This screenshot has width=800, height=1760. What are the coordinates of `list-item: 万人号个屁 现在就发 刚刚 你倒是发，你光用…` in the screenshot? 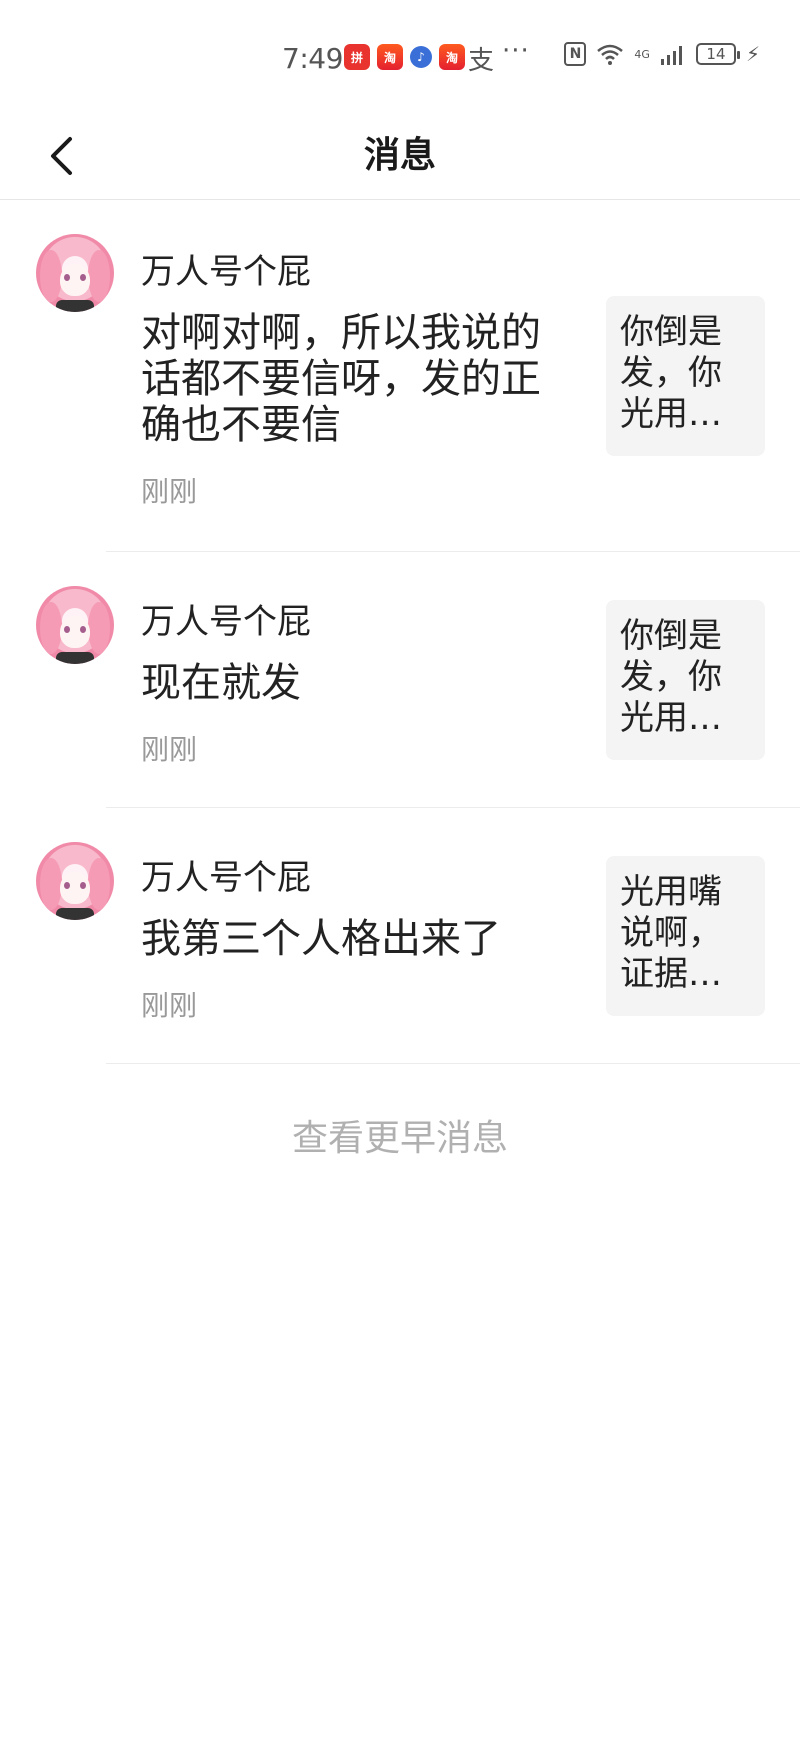 It's located at (400, 680).